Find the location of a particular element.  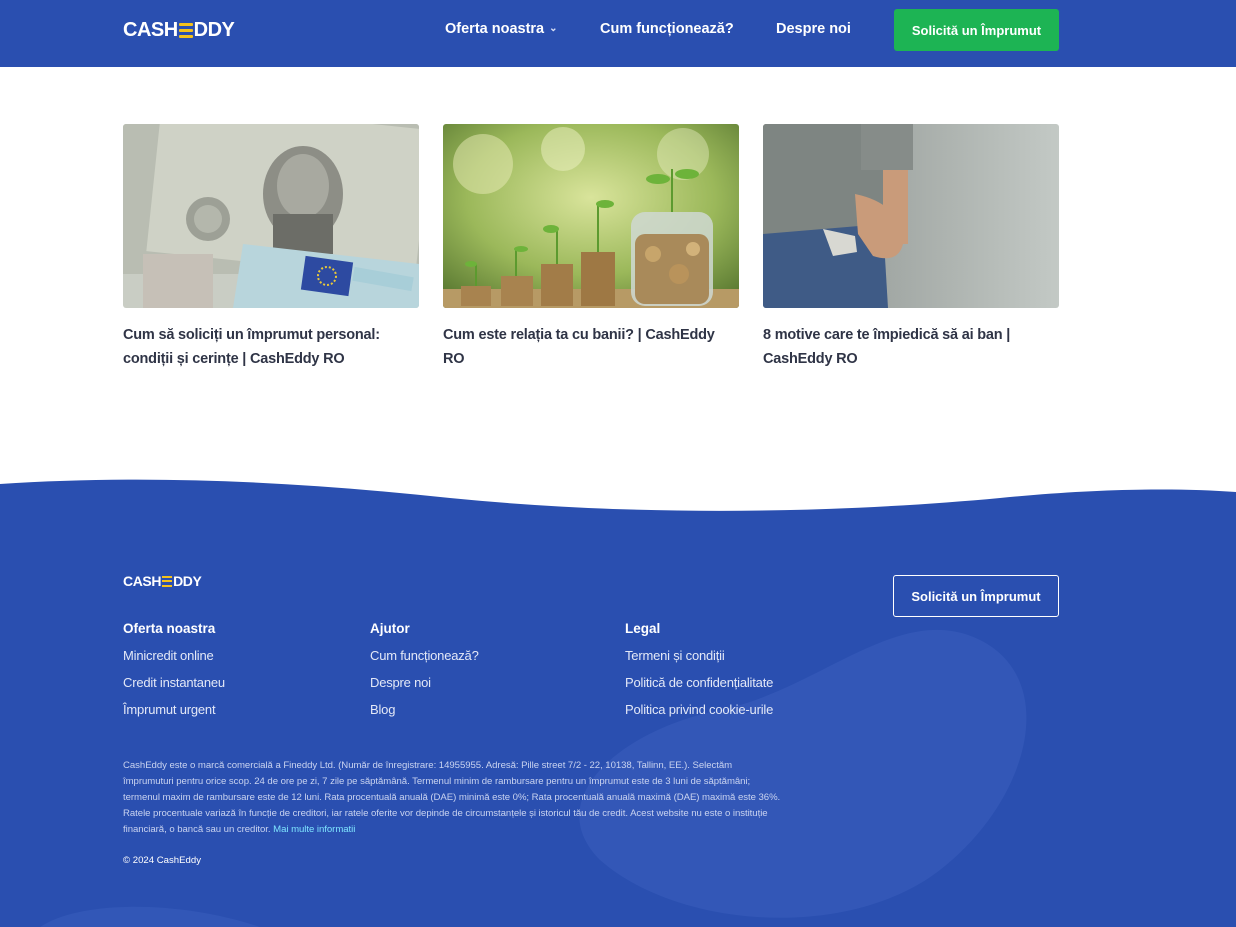

footer-link: Termeni și condiții is located at coordinates (699, 655).